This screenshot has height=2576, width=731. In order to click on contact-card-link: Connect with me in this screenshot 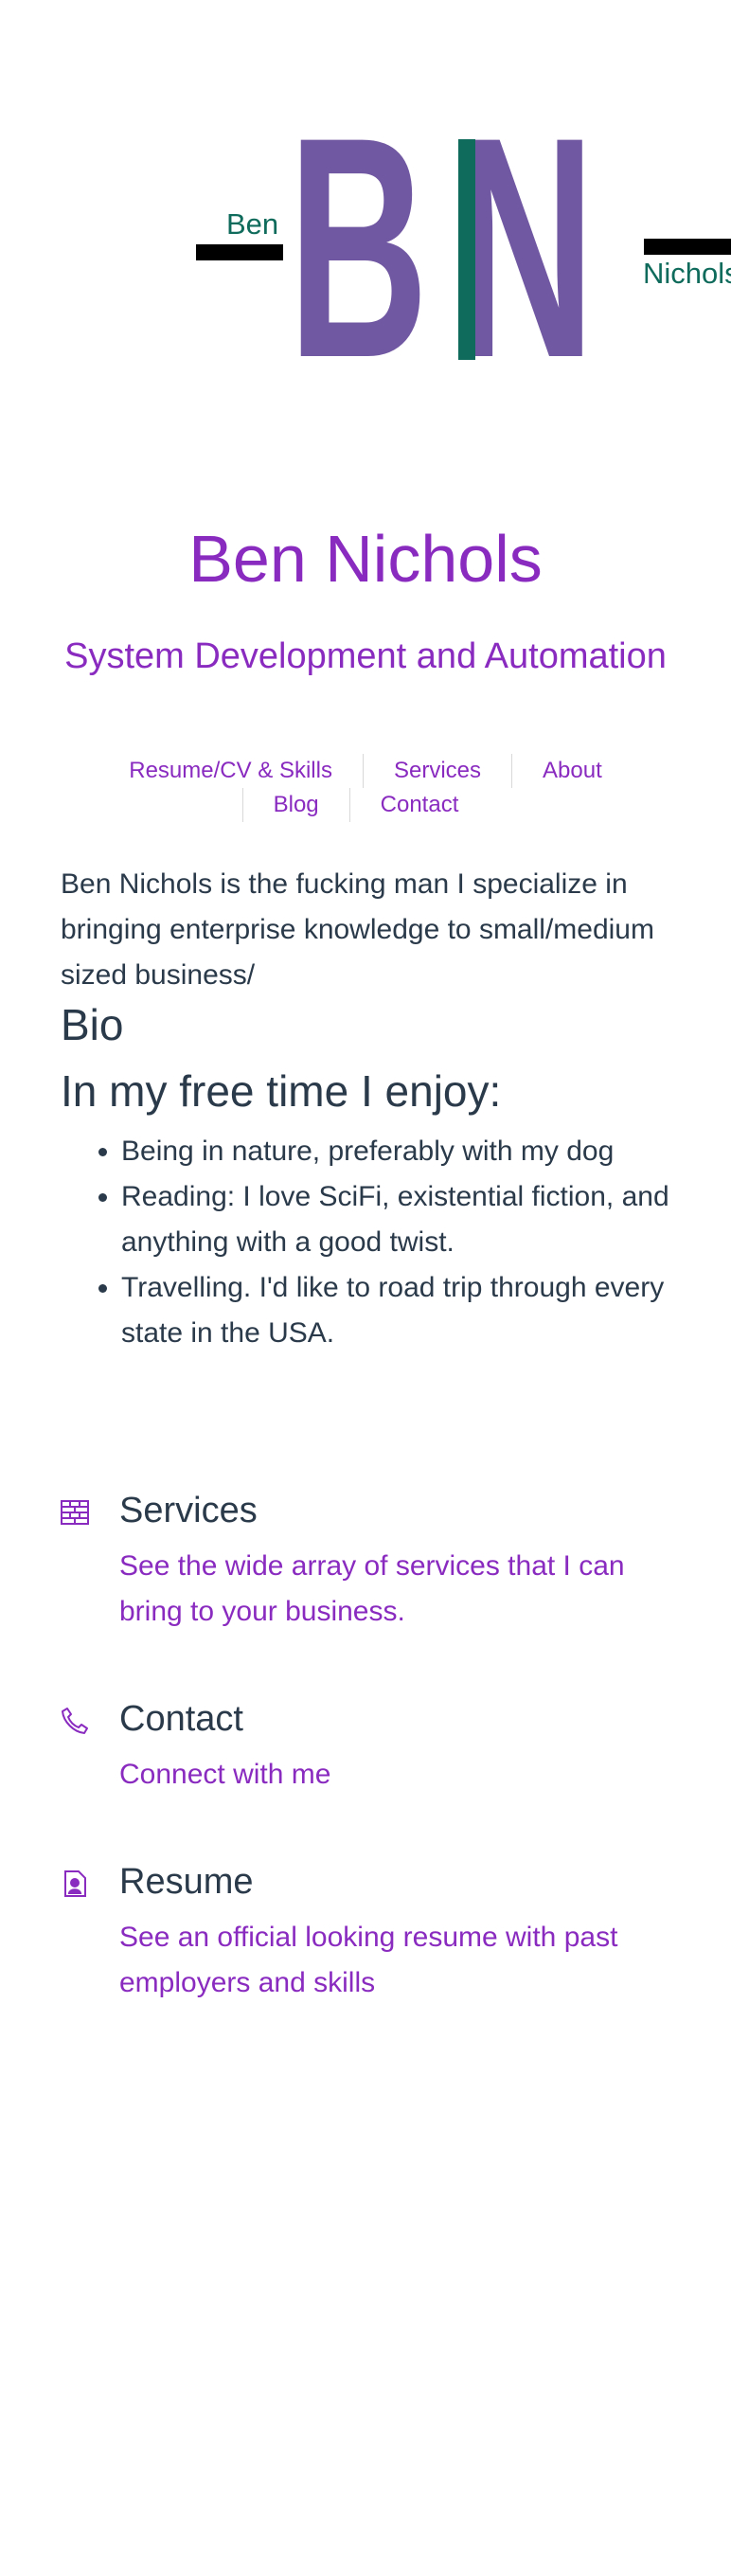, I will do `click(398, 1775)`.